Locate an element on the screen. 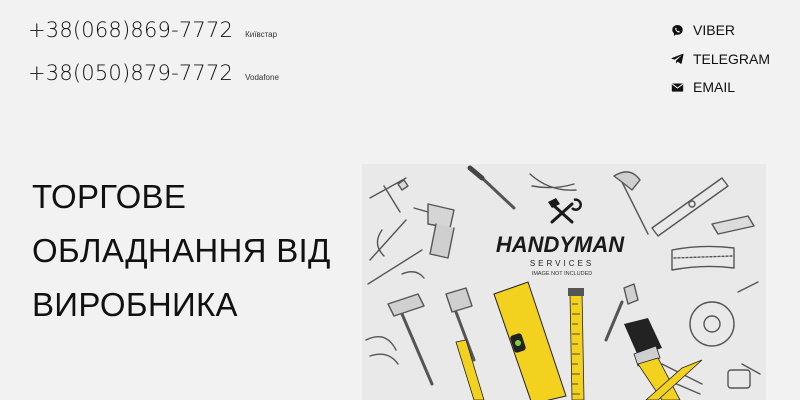  viber-icon is located at coordinates (677, 30).